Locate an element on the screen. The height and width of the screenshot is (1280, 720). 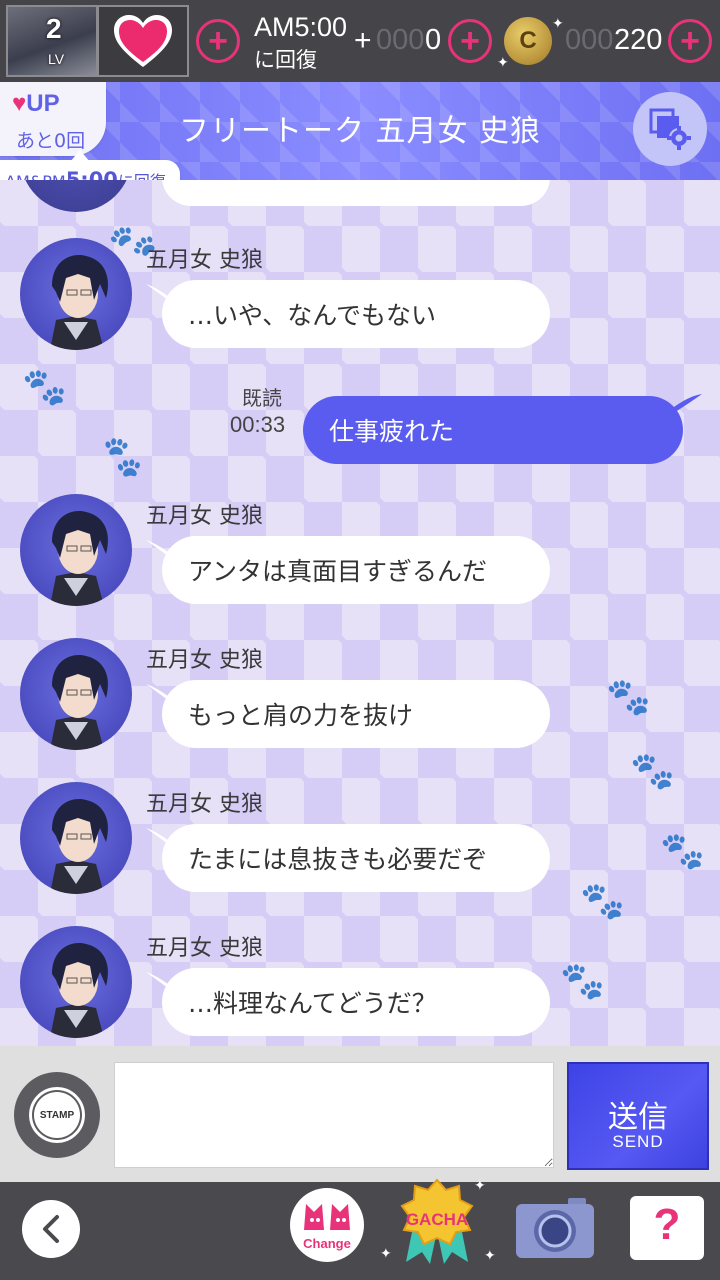
heart-icon: ♥ is located at coordinates (19, 103).